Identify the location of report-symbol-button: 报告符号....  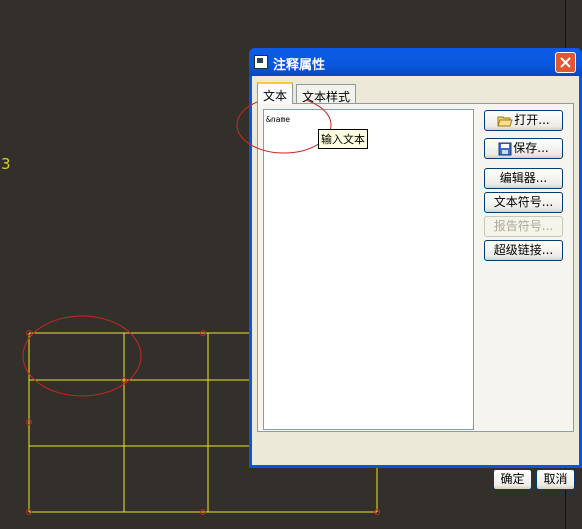
(523, 226).